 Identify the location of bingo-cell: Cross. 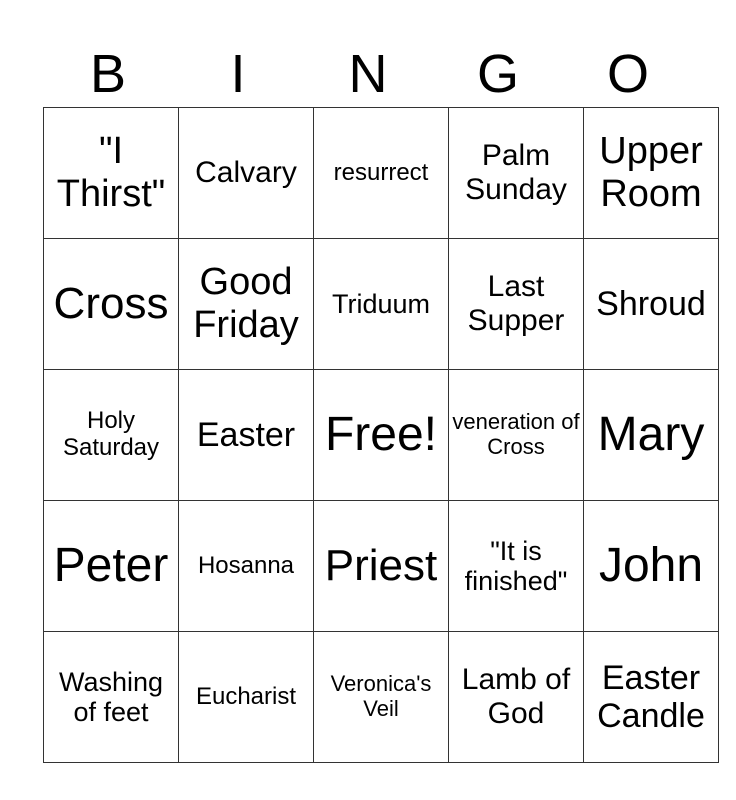
(111, 304).